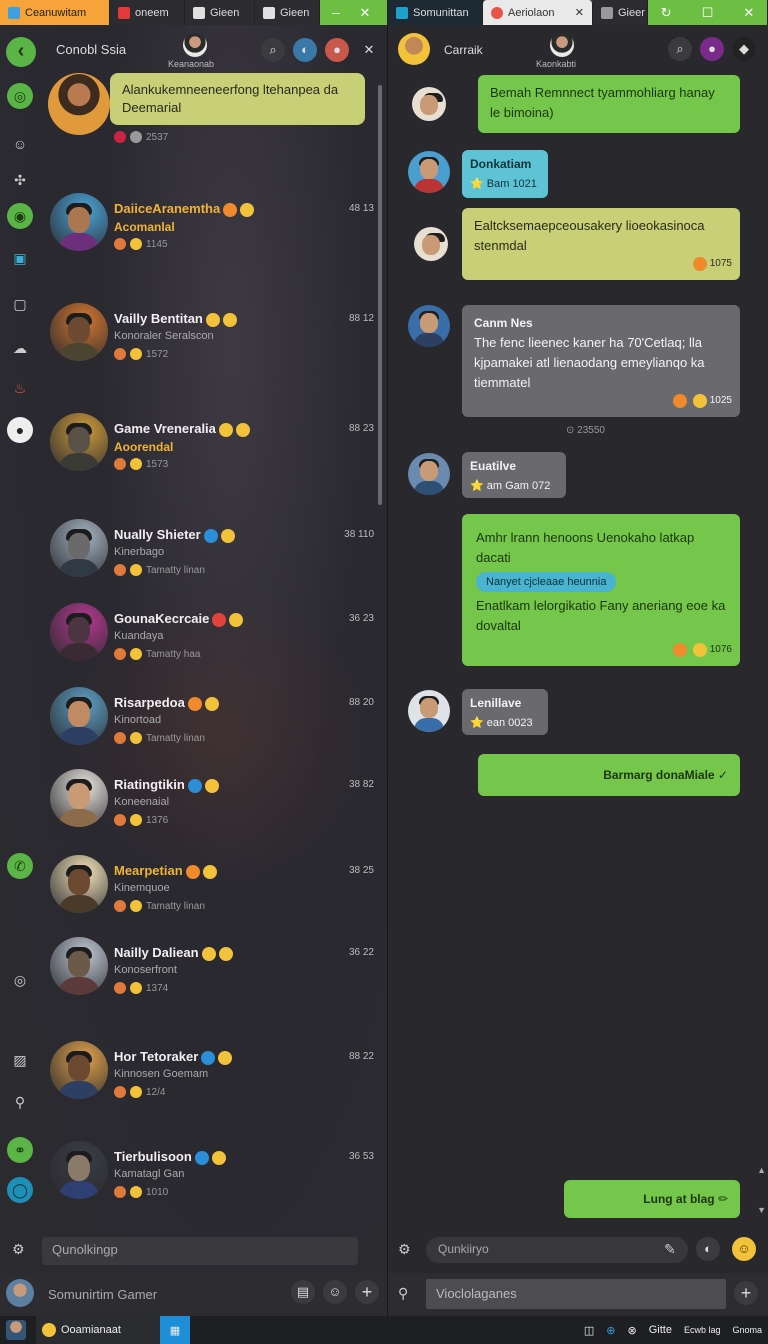 This screenshot has width=768, height=1344. What do you see at coordinates (610, 1330) in the screenshot?
I see `tray-icon-2: ⊕` at bounding box center [610, 1330].